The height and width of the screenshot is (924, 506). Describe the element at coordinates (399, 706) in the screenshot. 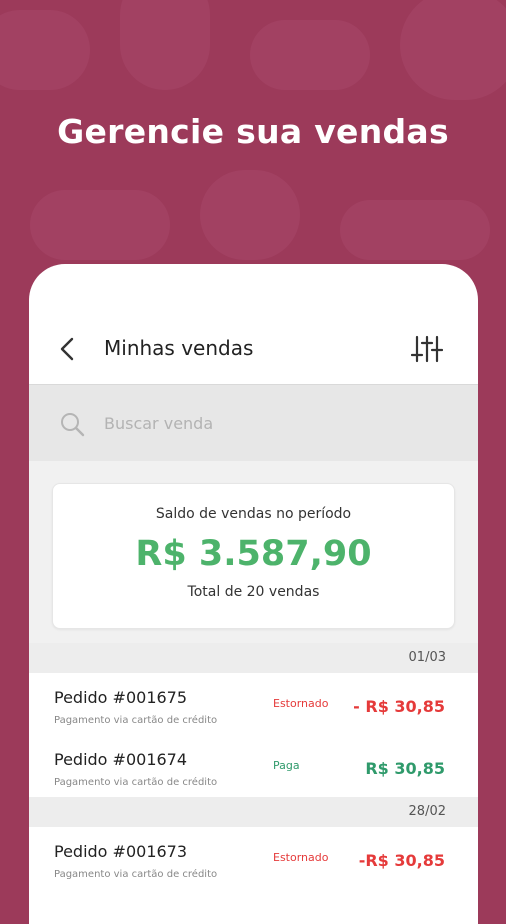

I see `order-value: - R$ 30,85` at that location.